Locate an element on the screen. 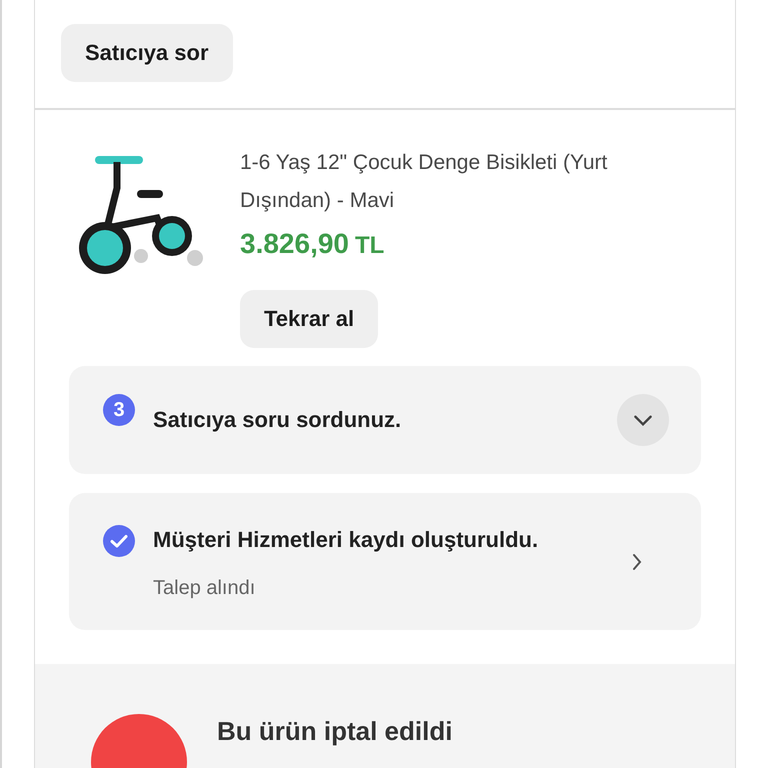 The image size is (768, 768). count-badge: 3 is located at coordinates (119, 410).